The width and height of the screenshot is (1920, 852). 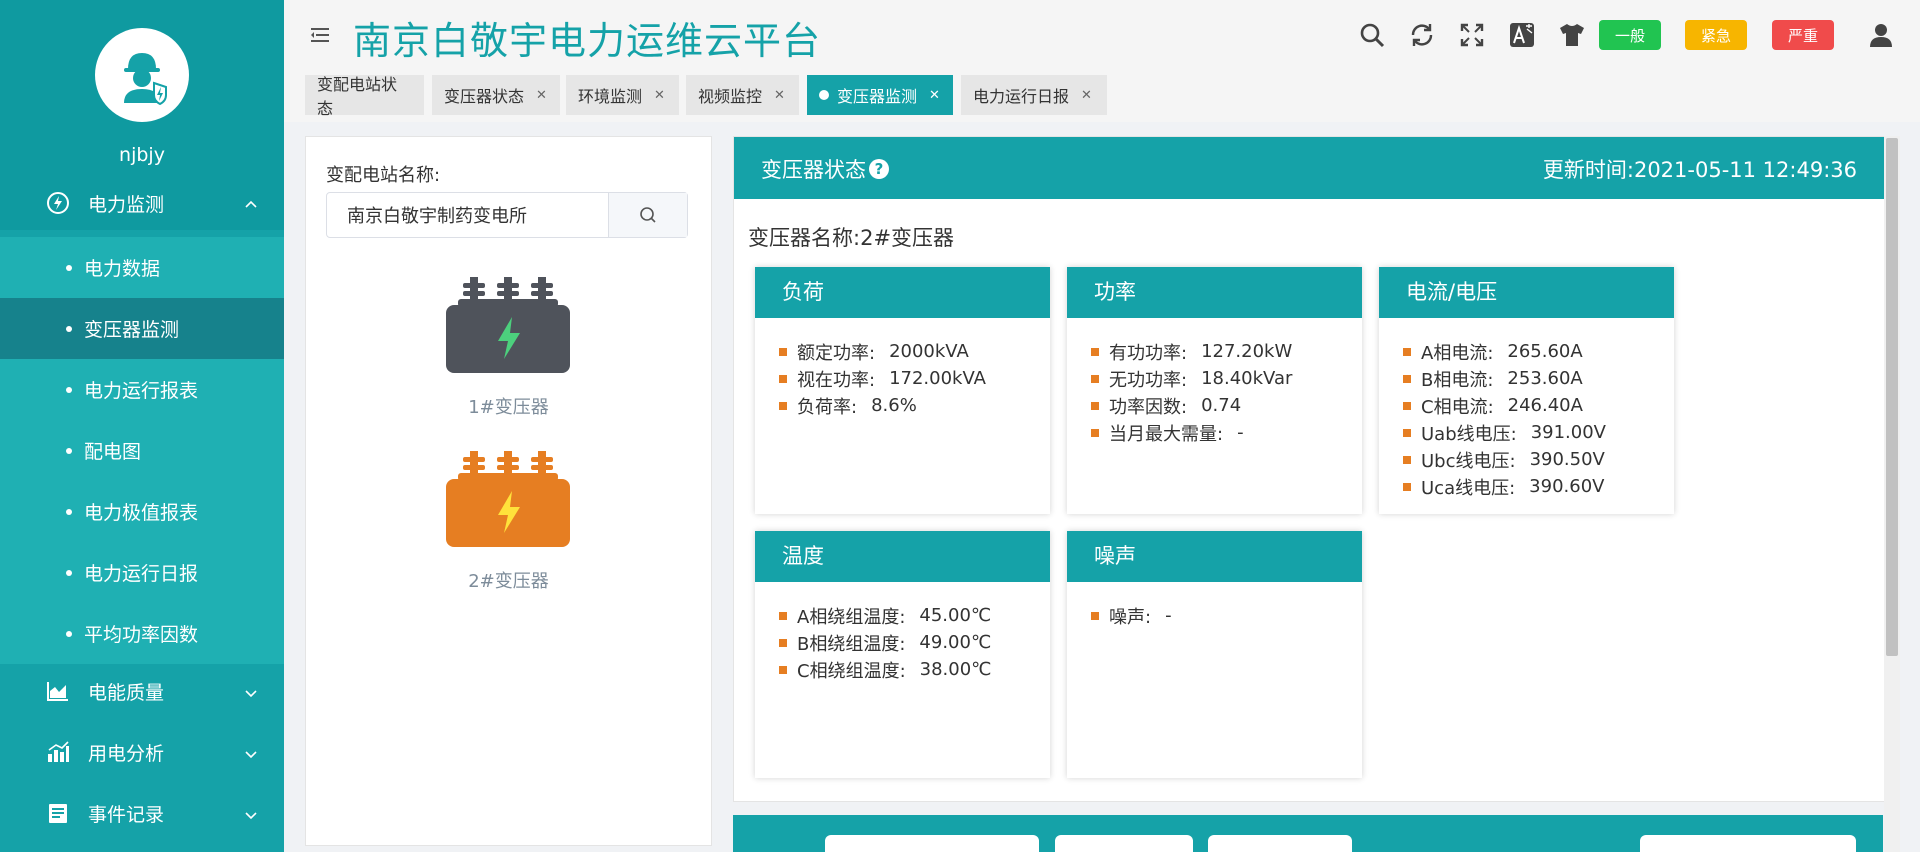 I want to click on metric-value: 45.00℃, so click(x=955, y=615).